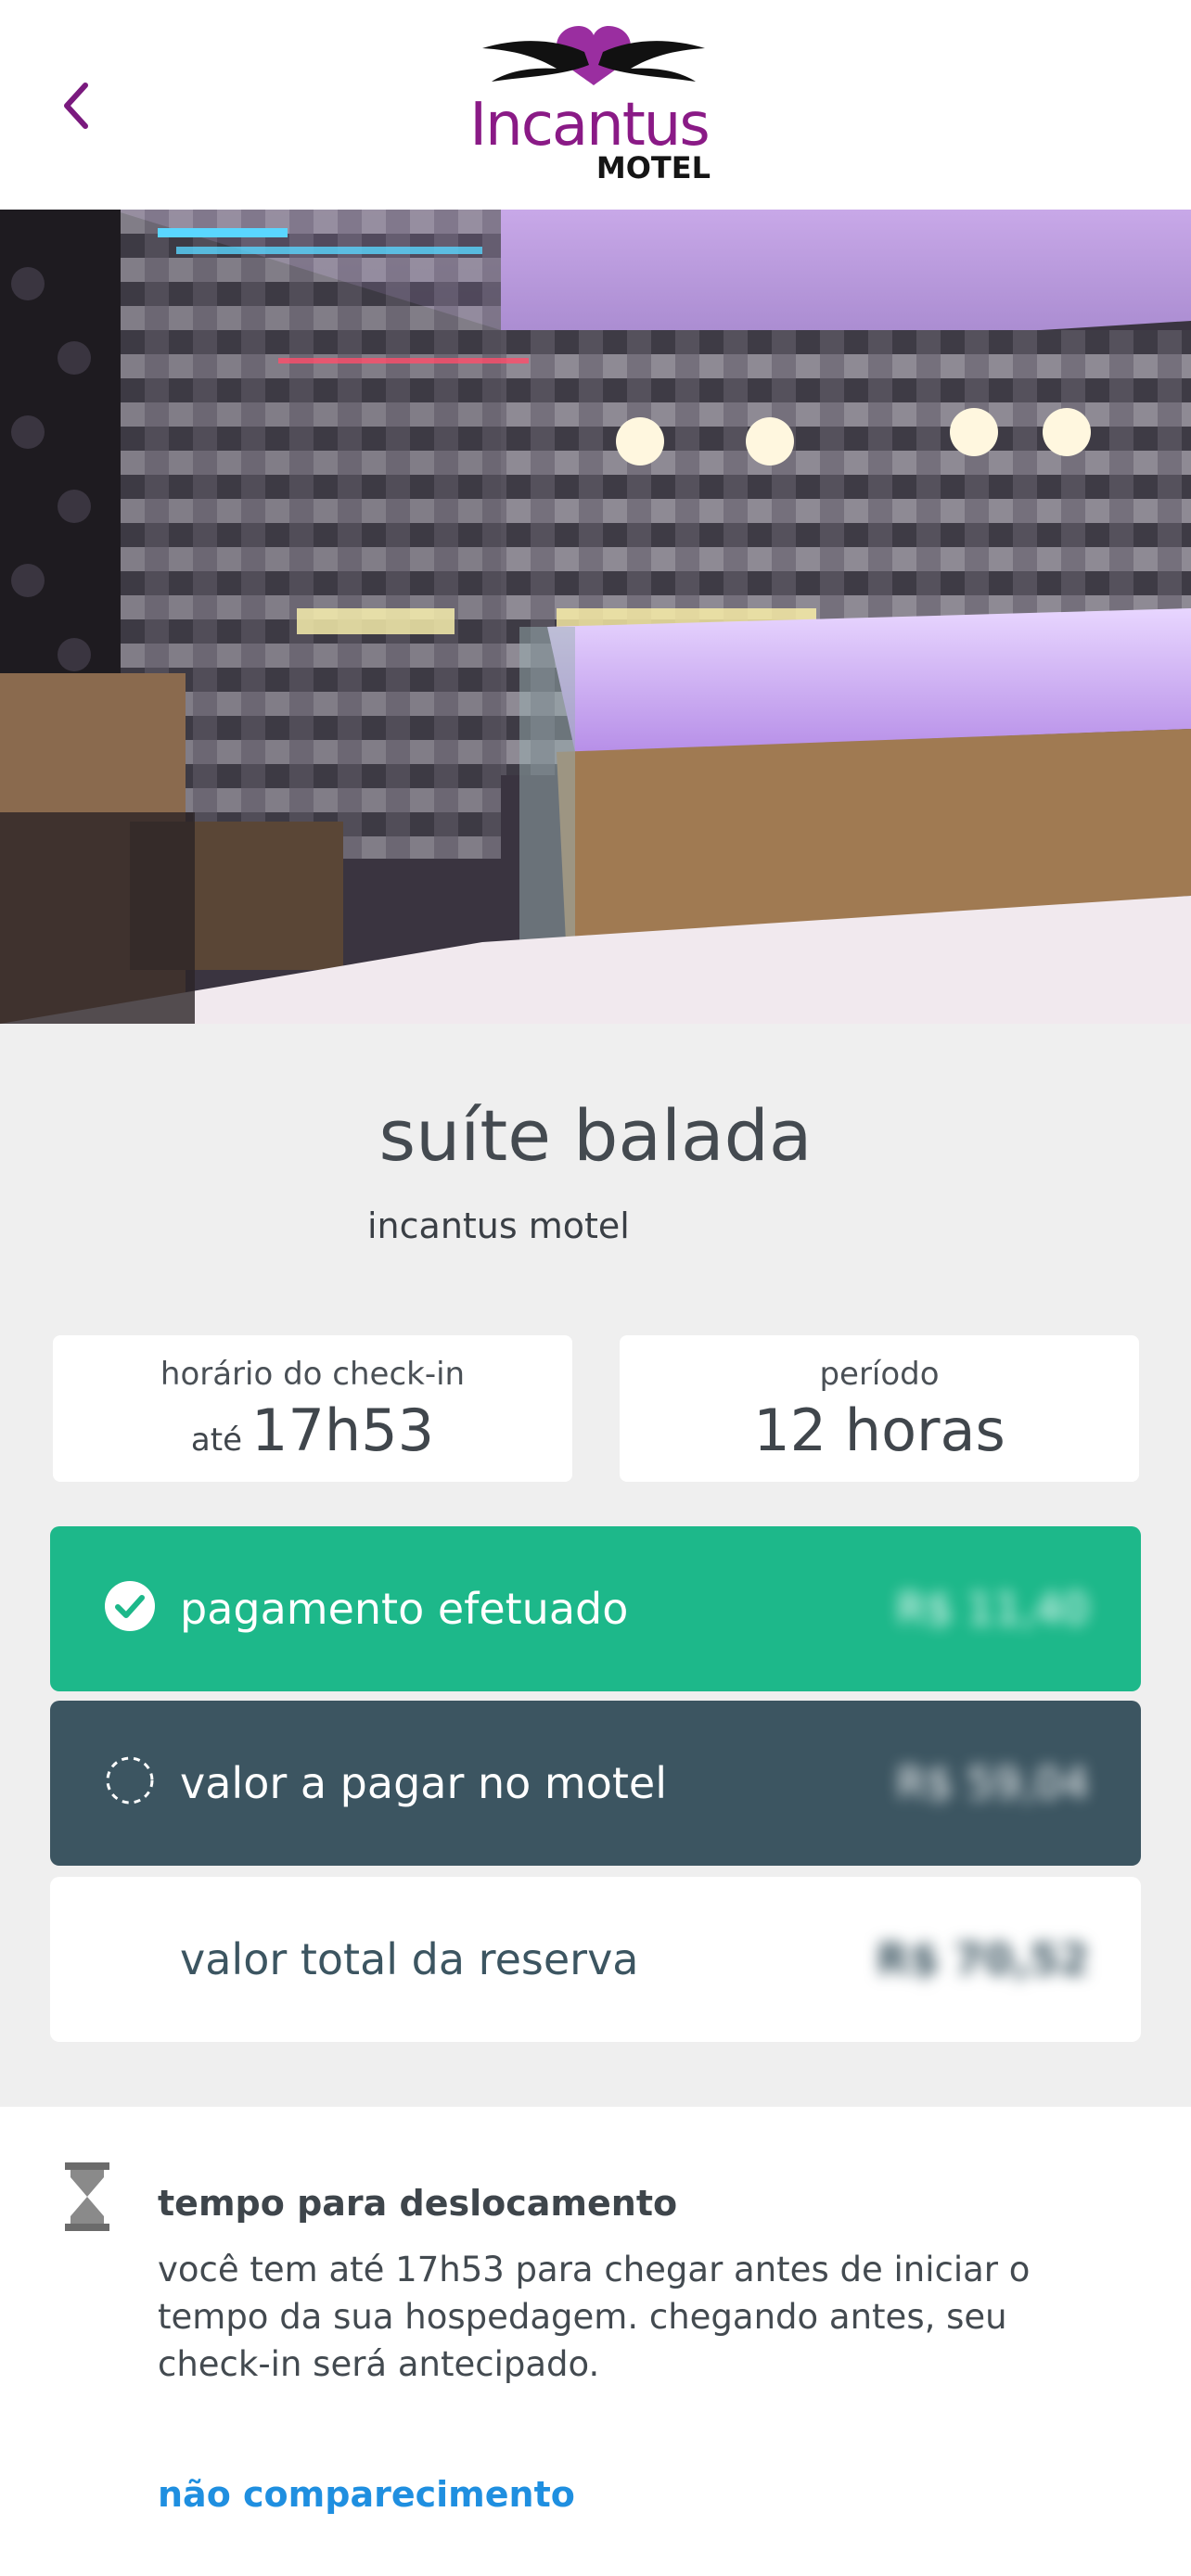 This screenshot has height=2576, width=1191. Describe the element at coordinates (424, 1783) in the screenshot. I see `due-label: valor a pagar no motel` at that location.